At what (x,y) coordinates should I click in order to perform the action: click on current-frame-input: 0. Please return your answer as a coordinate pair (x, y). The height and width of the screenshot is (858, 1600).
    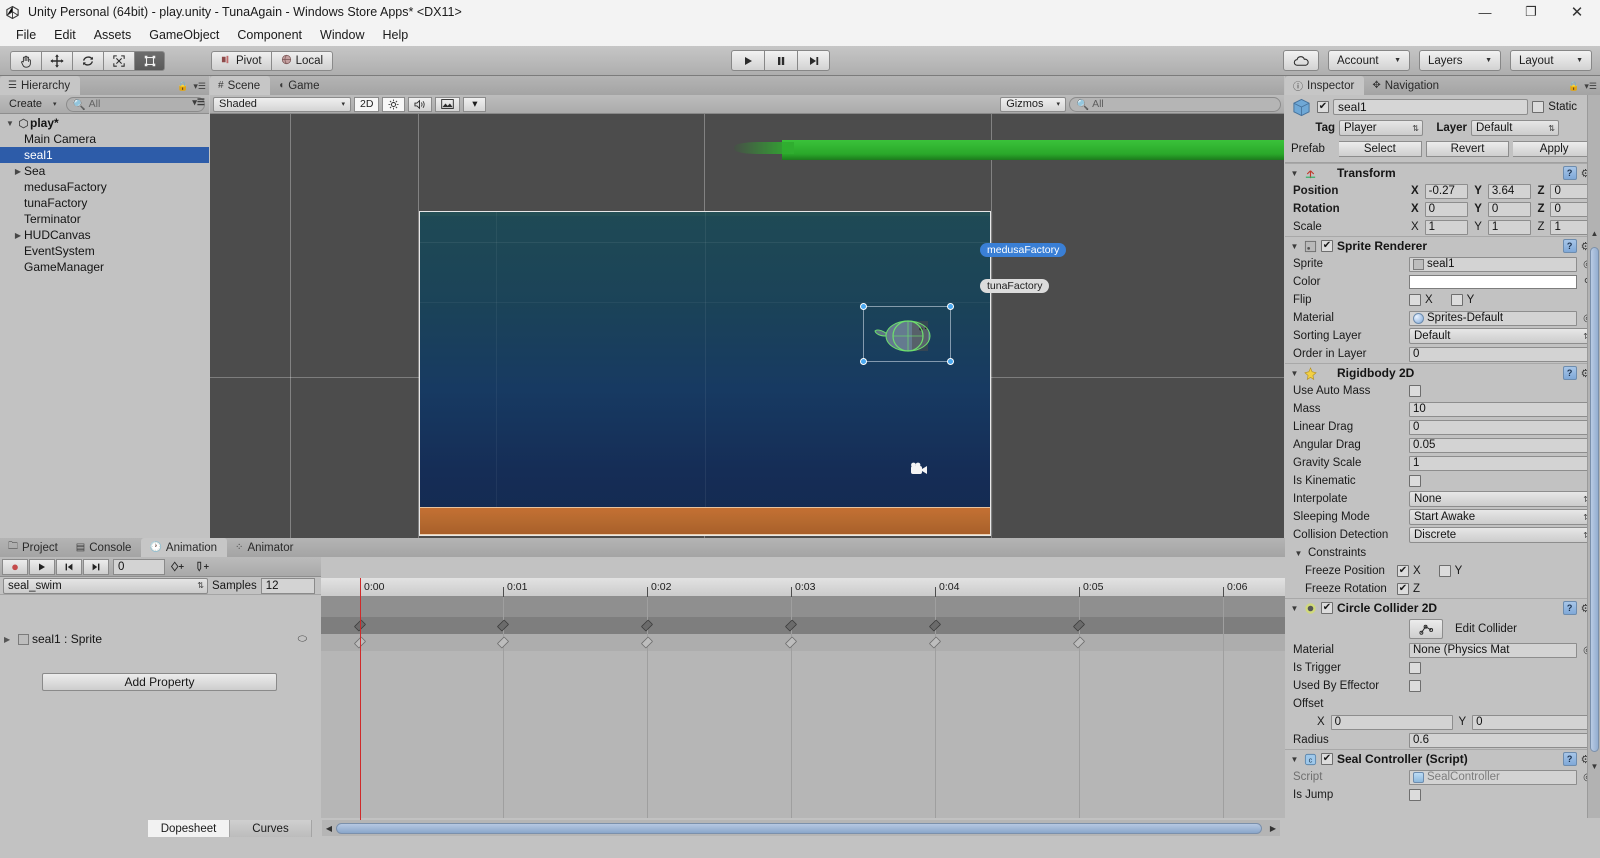
    Looking at the image, I should click on (139, 566).